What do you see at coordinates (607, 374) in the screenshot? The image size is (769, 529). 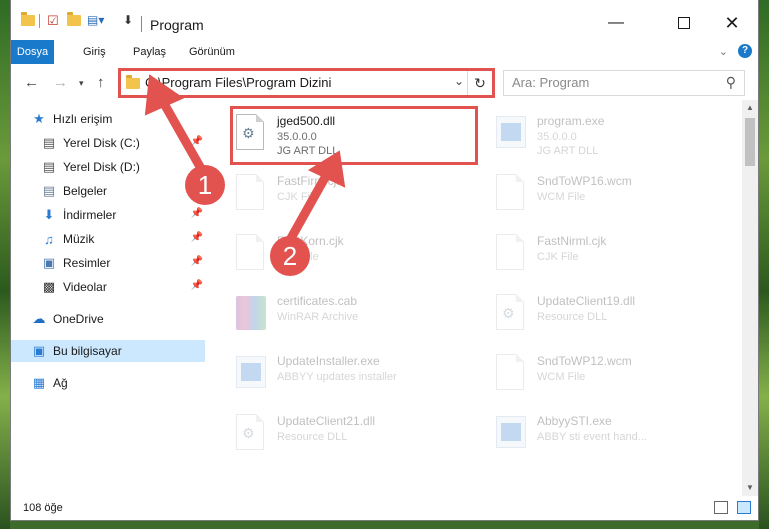 I see `file-item: SndToWP12.wcm WCM File` at bounding box center [607, 374].